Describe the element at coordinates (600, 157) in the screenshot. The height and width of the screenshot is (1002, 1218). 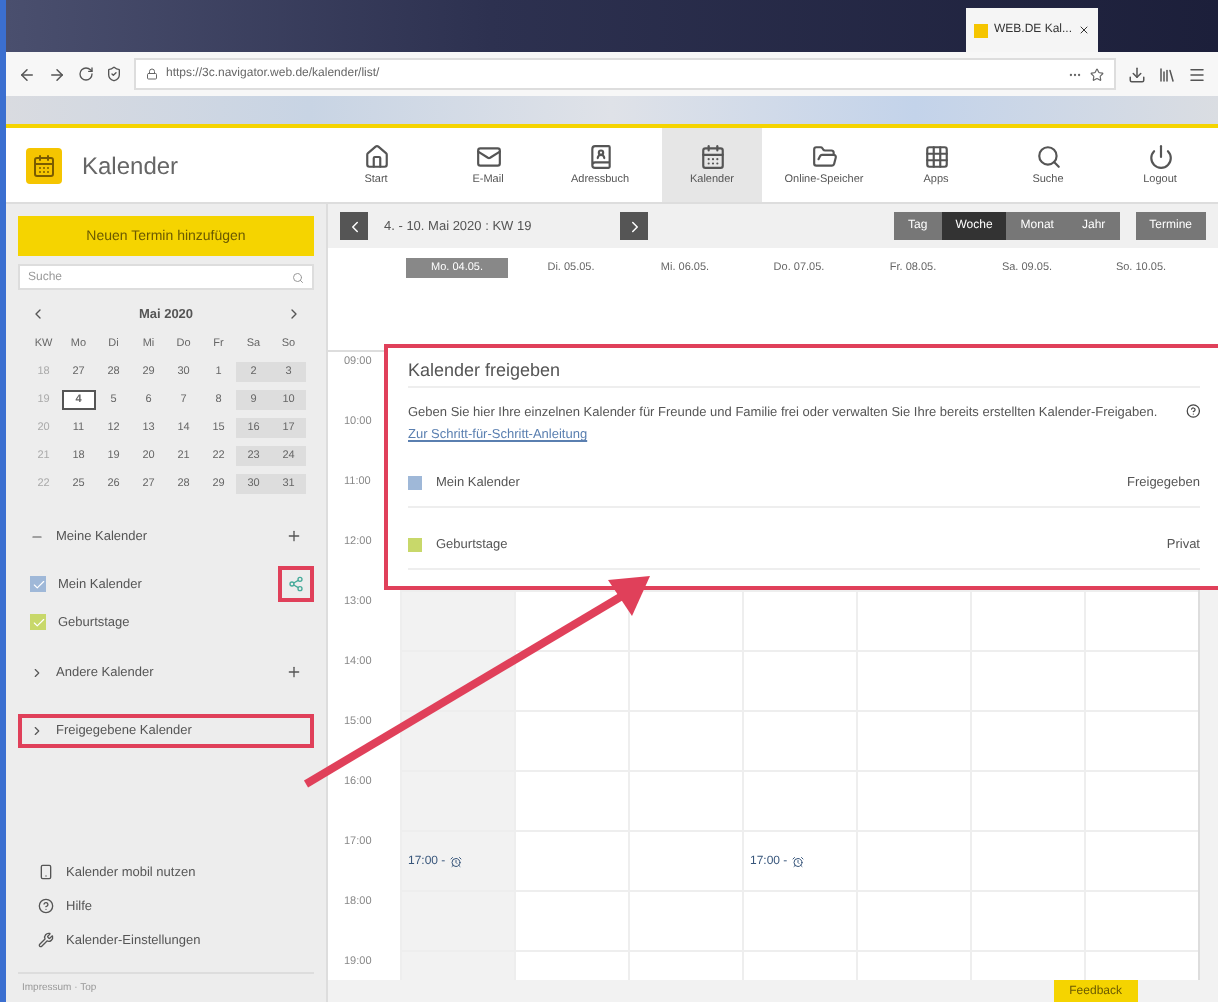
I see `address-book-icon` at that location.